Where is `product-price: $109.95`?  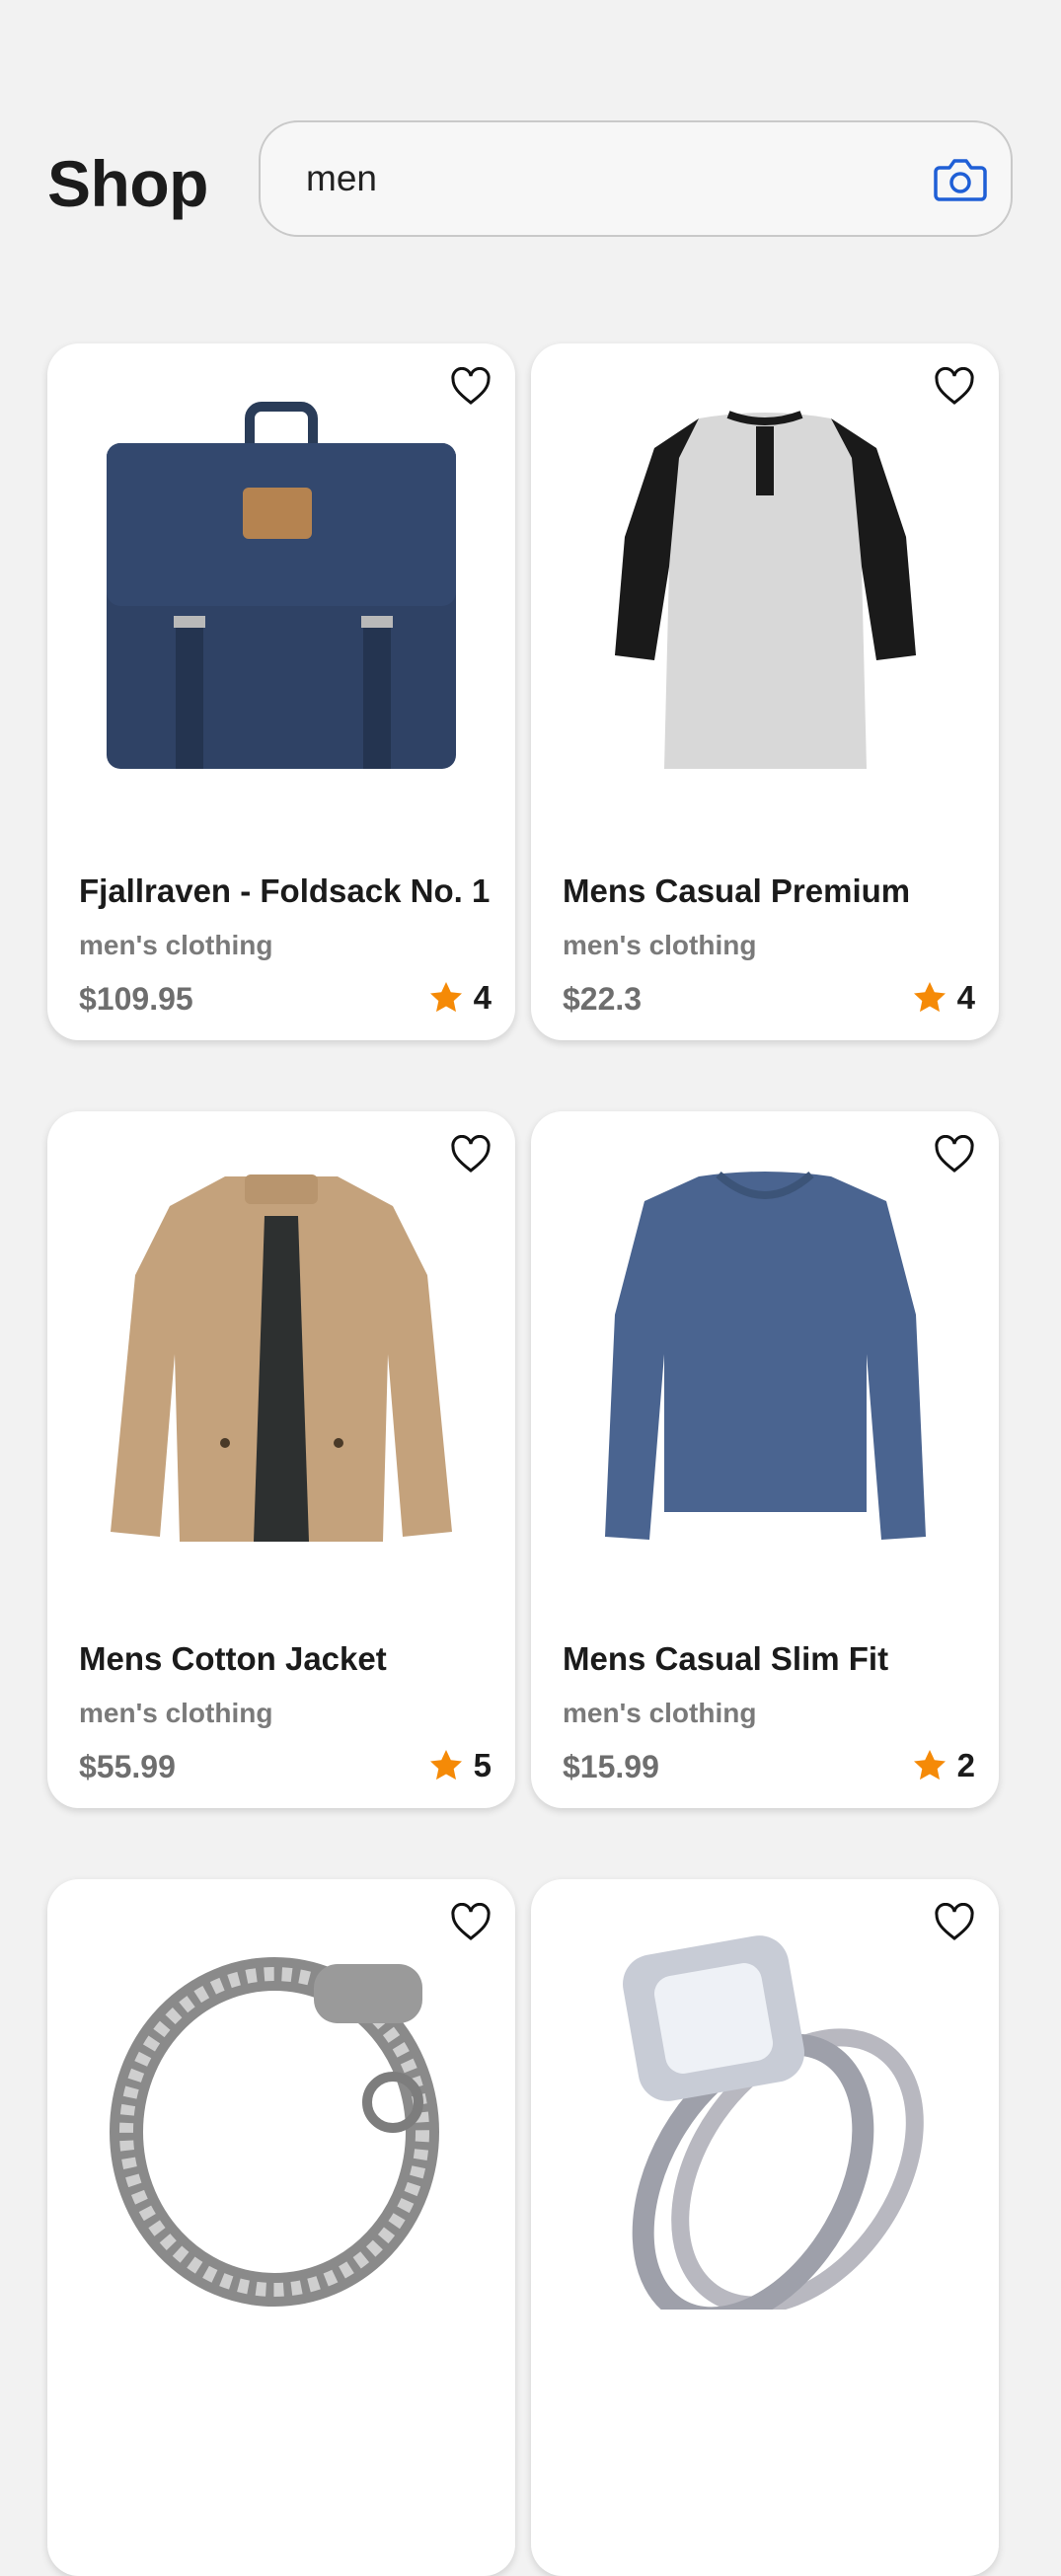
product-price: $109.95 is located at coordinates (136, 999).